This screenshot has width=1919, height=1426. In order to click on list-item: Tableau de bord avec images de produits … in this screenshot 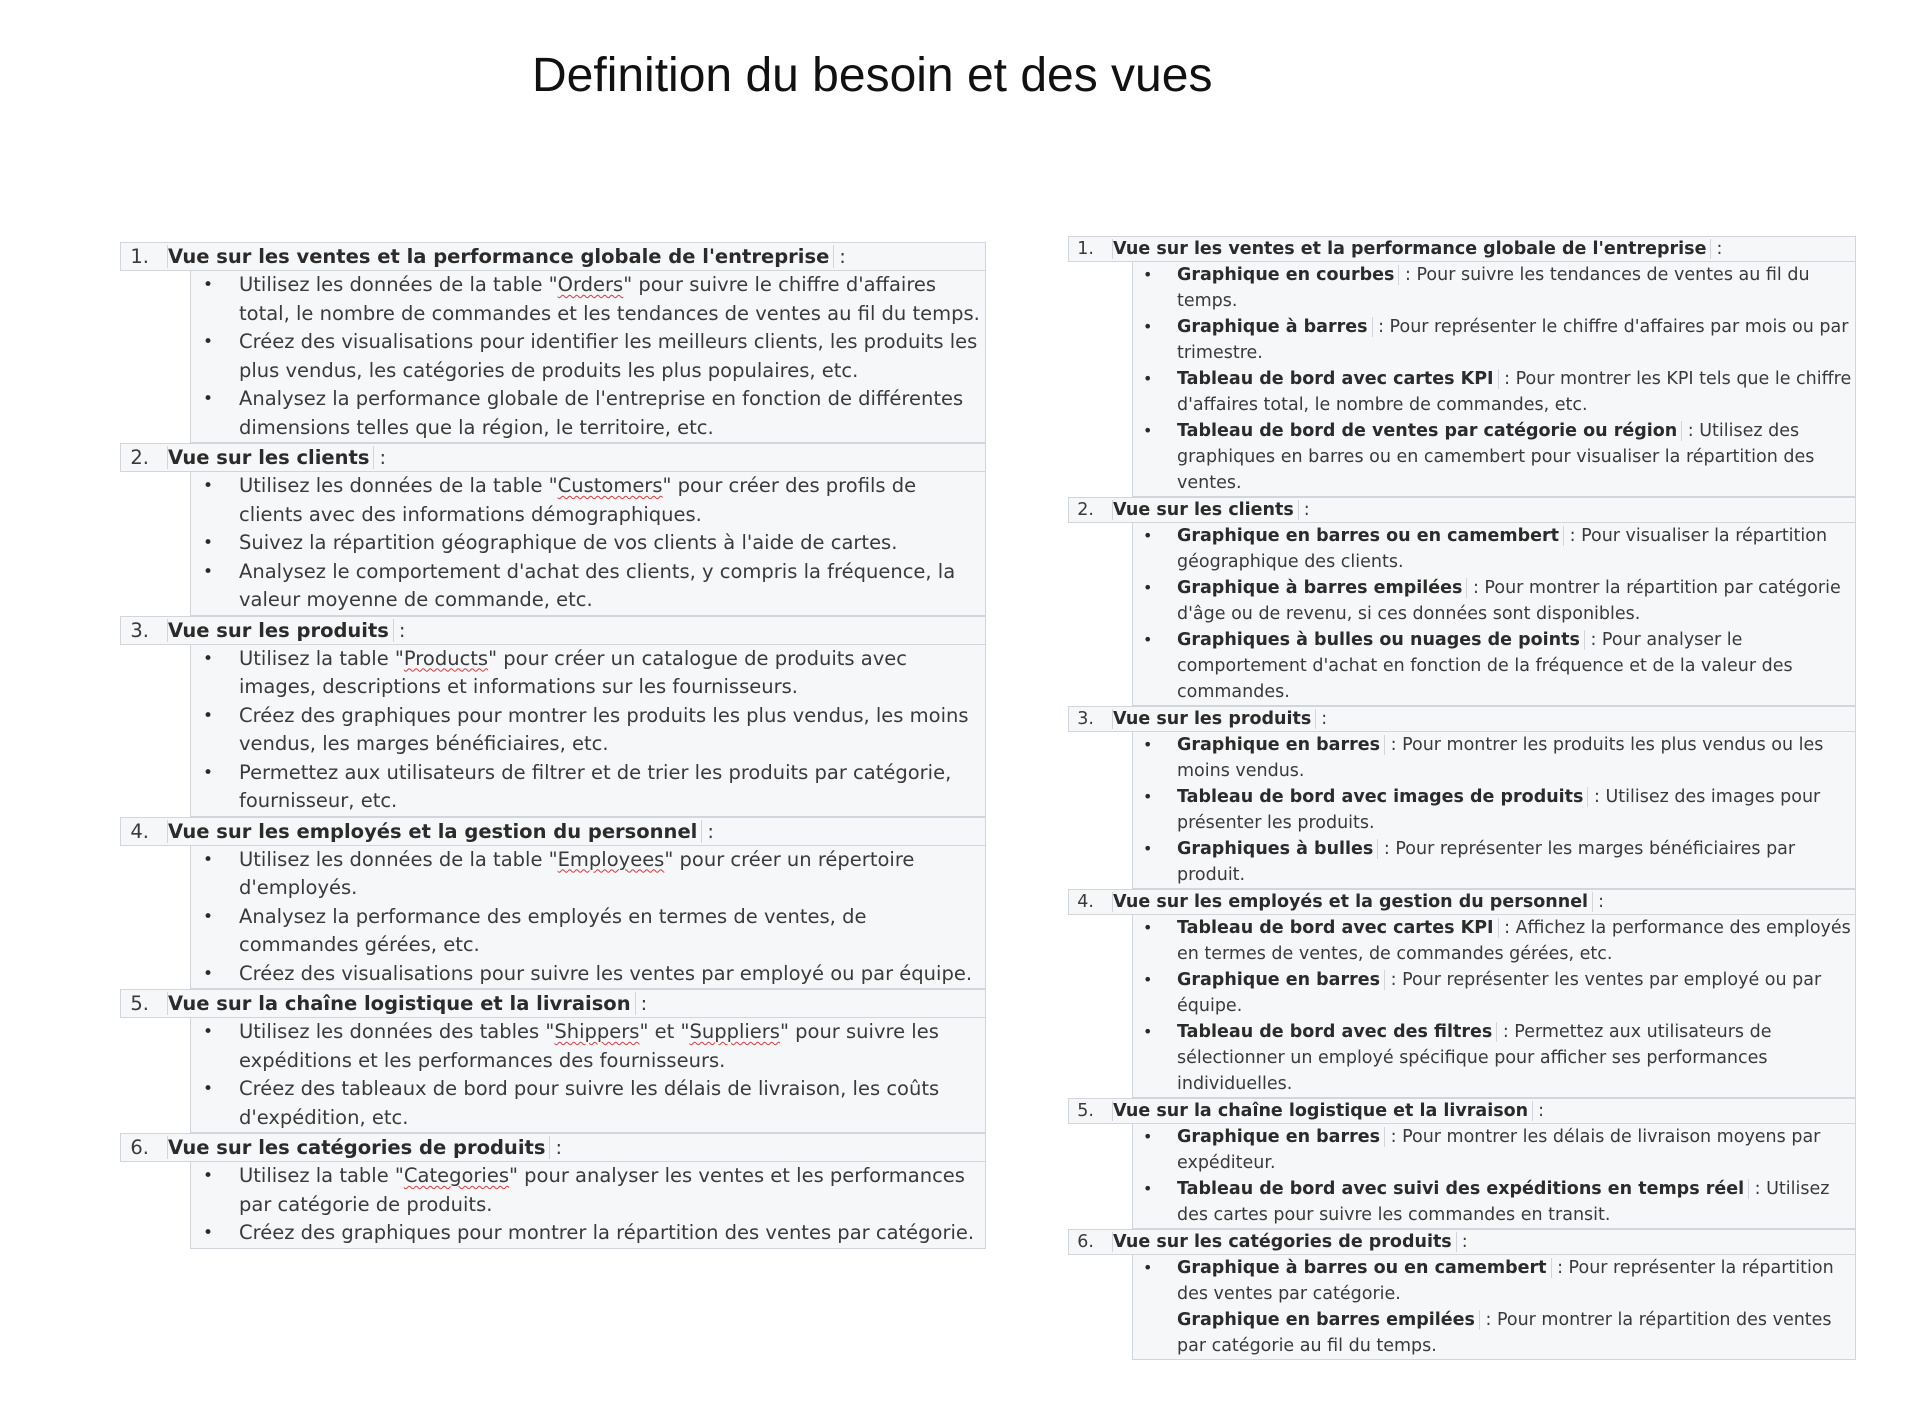, I will do `click(1494, 810)`.